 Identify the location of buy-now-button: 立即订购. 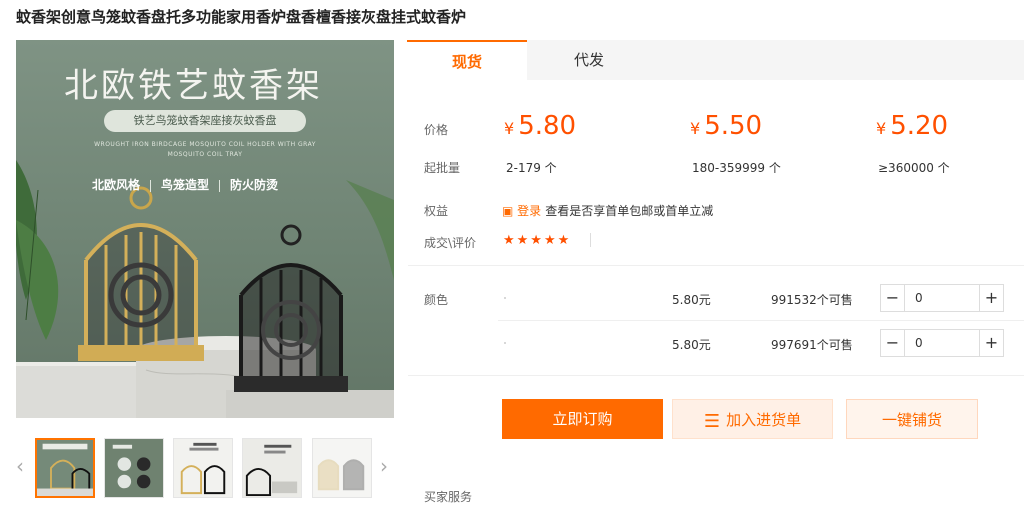
(582, 419).